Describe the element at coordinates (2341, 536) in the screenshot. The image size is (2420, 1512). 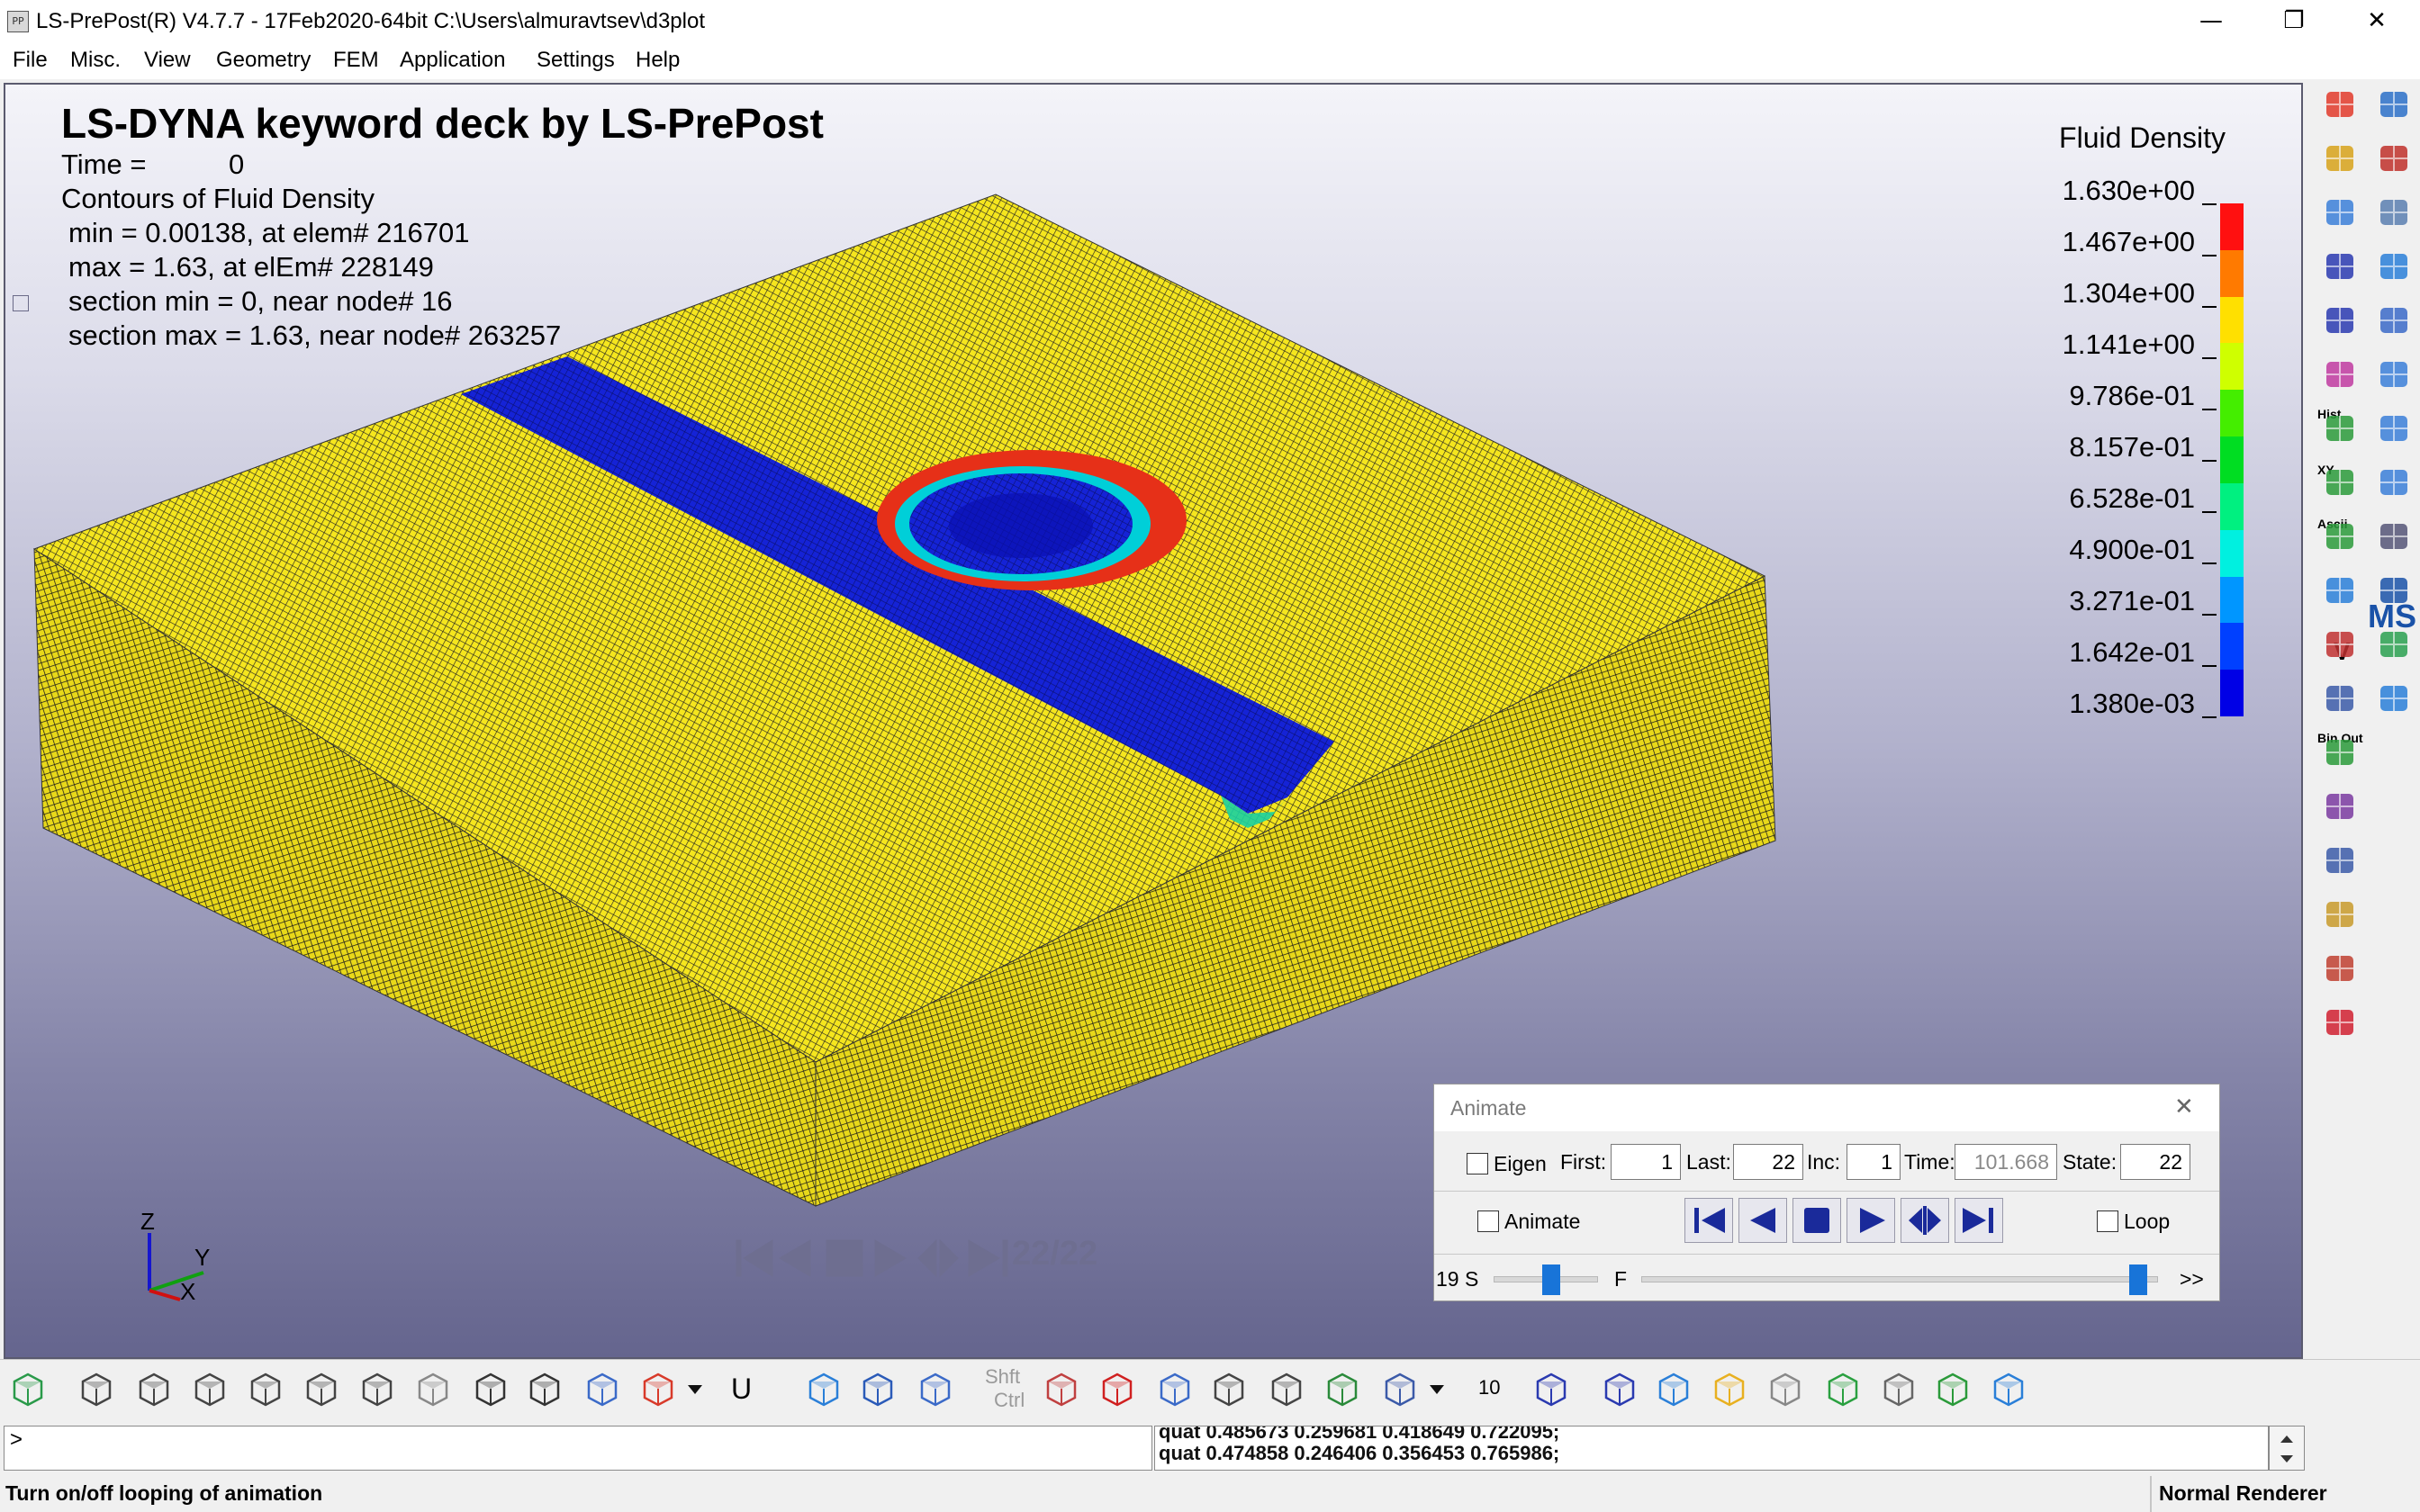
I see `ascii-plot-icon` at that location.